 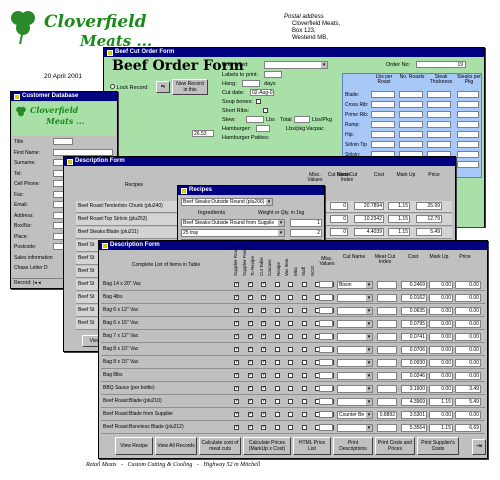 I want to click on total-field, so click(x=302, y=119).